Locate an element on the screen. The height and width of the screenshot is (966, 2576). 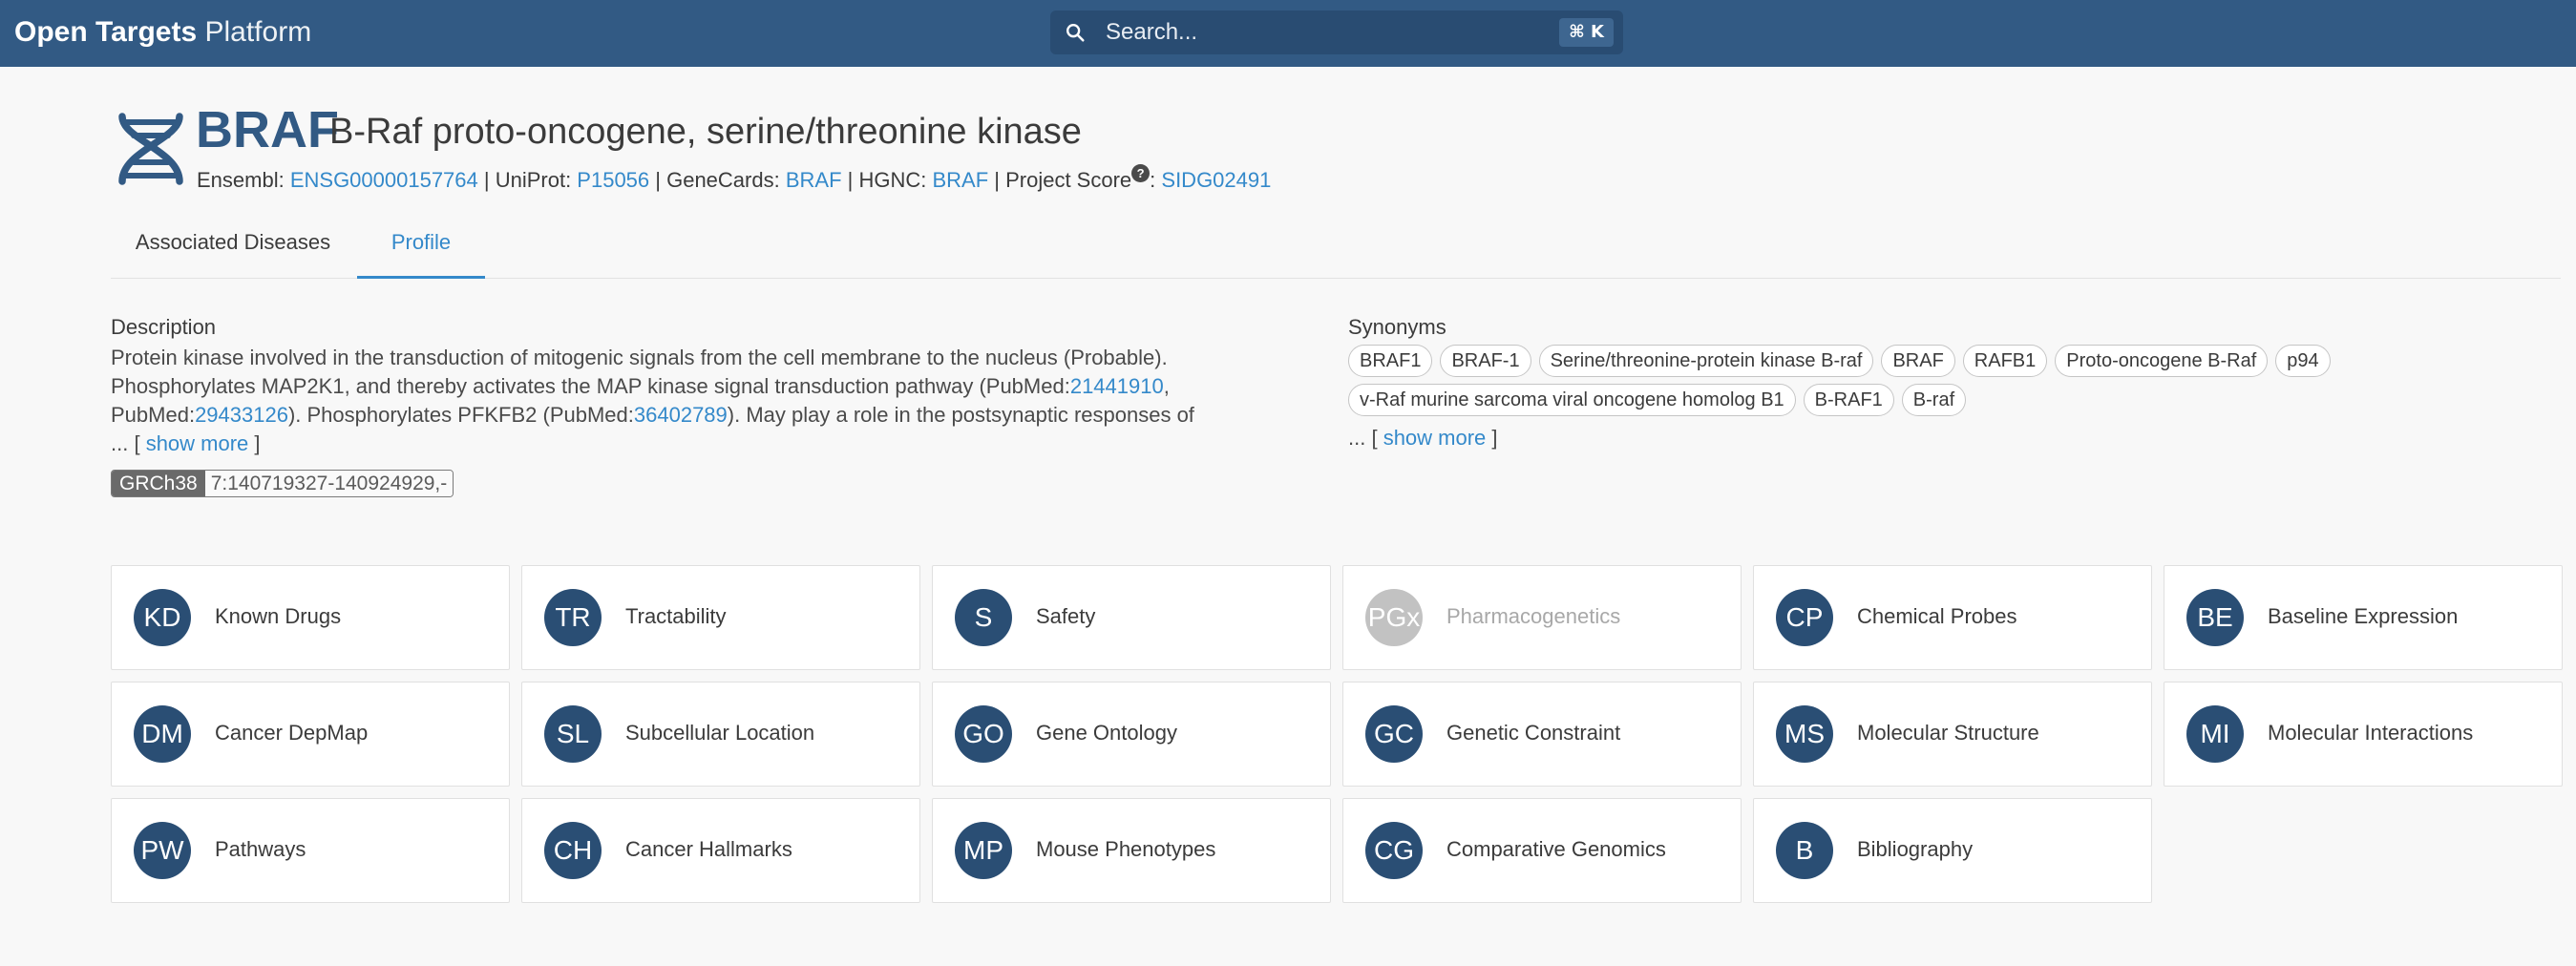
card-cancer-depmap: DM Cancer DepMap is located at coordinates (310, 734).